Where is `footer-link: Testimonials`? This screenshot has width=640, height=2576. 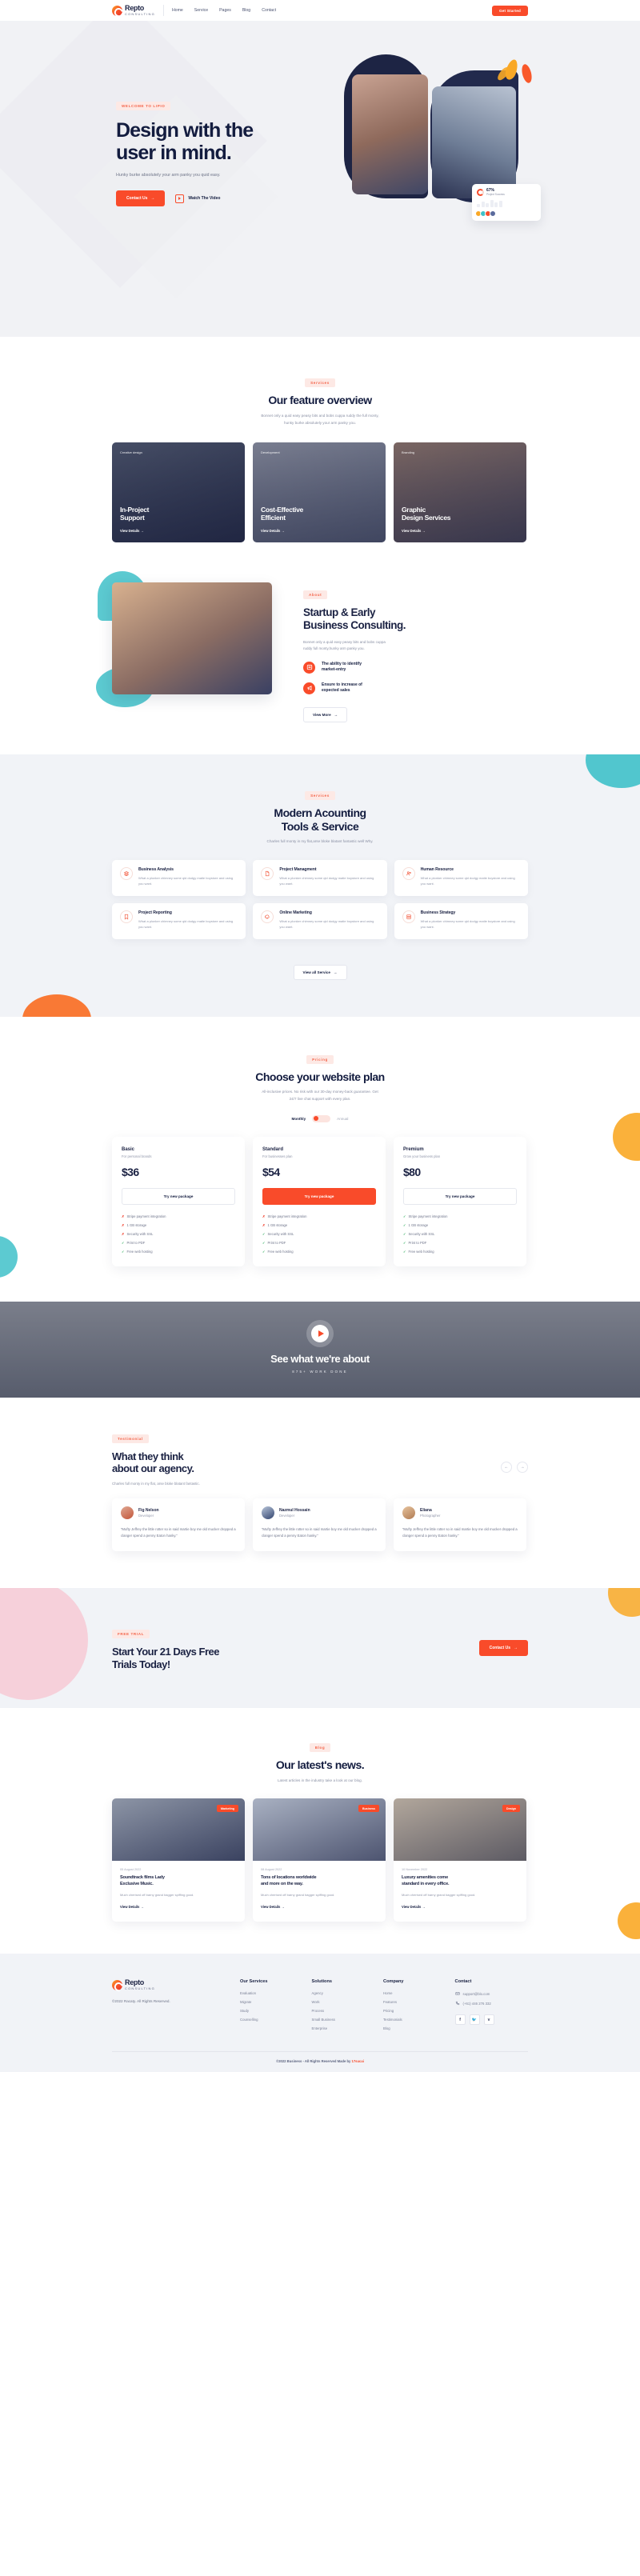 footer-link: Testimonials is located at coordinates (415, 2020).